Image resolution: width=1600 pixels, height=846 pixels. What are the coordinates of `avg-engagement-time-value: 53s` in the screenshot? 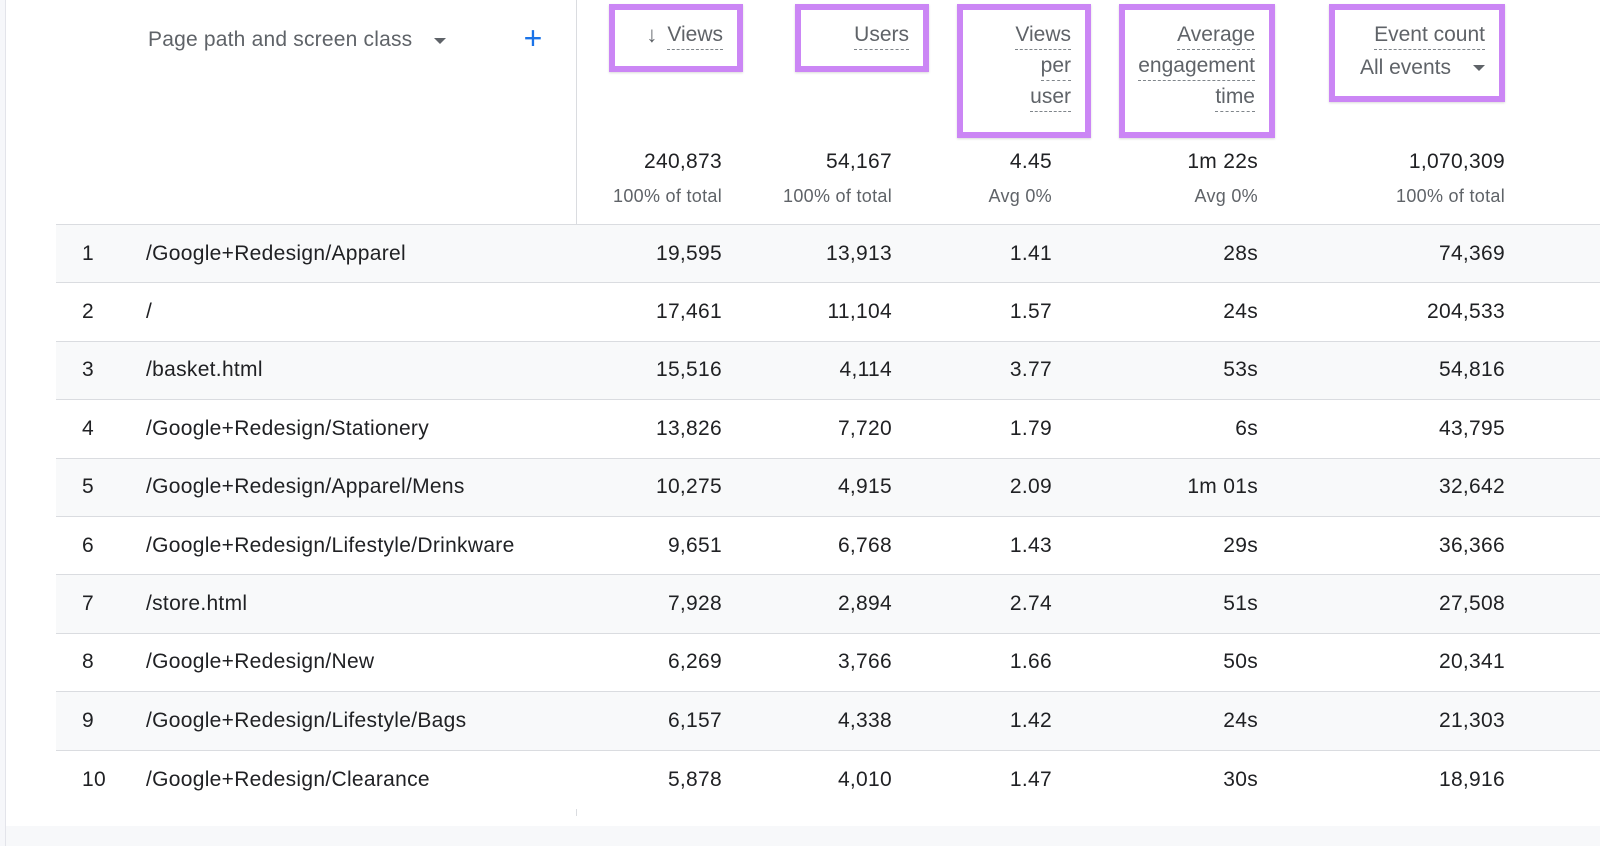 It's located at (1240, 370).